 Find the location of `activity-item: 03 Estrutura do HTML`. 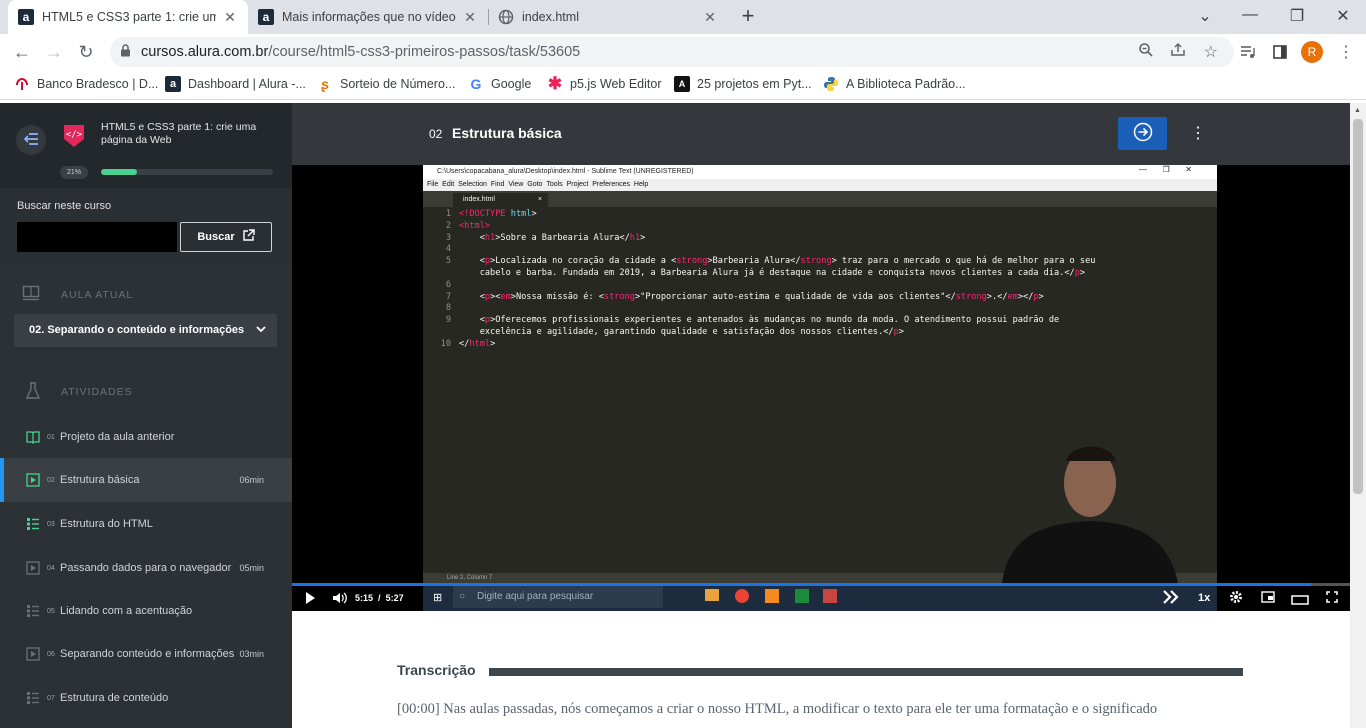

activity-item: 03 Estrutura do HTML is located at coordinates (146, 524).